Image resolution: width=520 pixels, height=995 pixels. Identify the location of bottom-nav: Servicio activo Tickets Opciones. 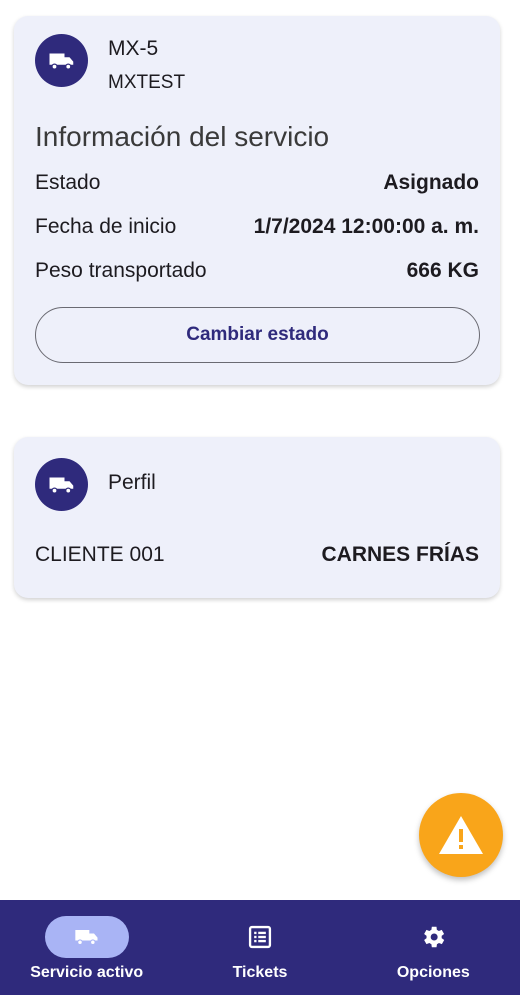
(260, 947).